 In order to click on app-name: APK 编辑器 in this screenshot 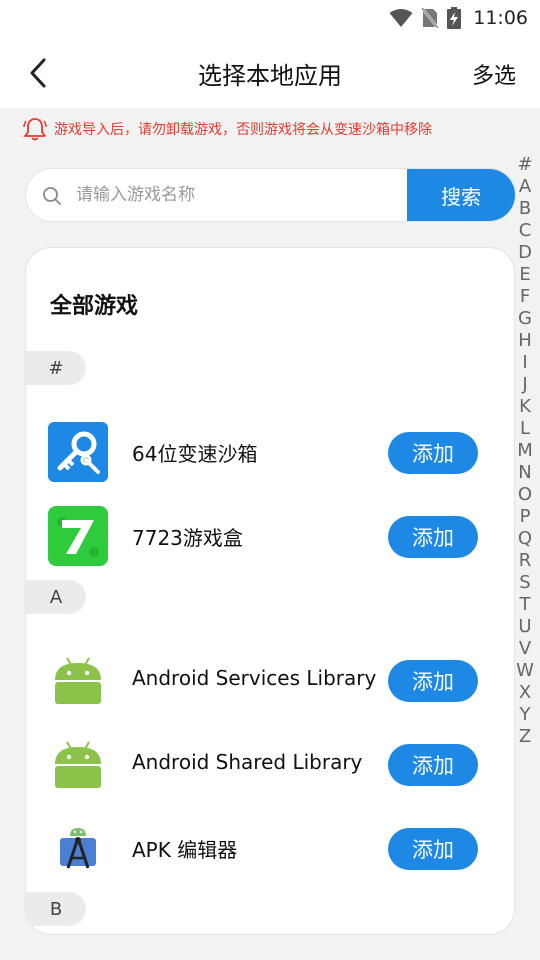, I will do `click(185, 850)`.